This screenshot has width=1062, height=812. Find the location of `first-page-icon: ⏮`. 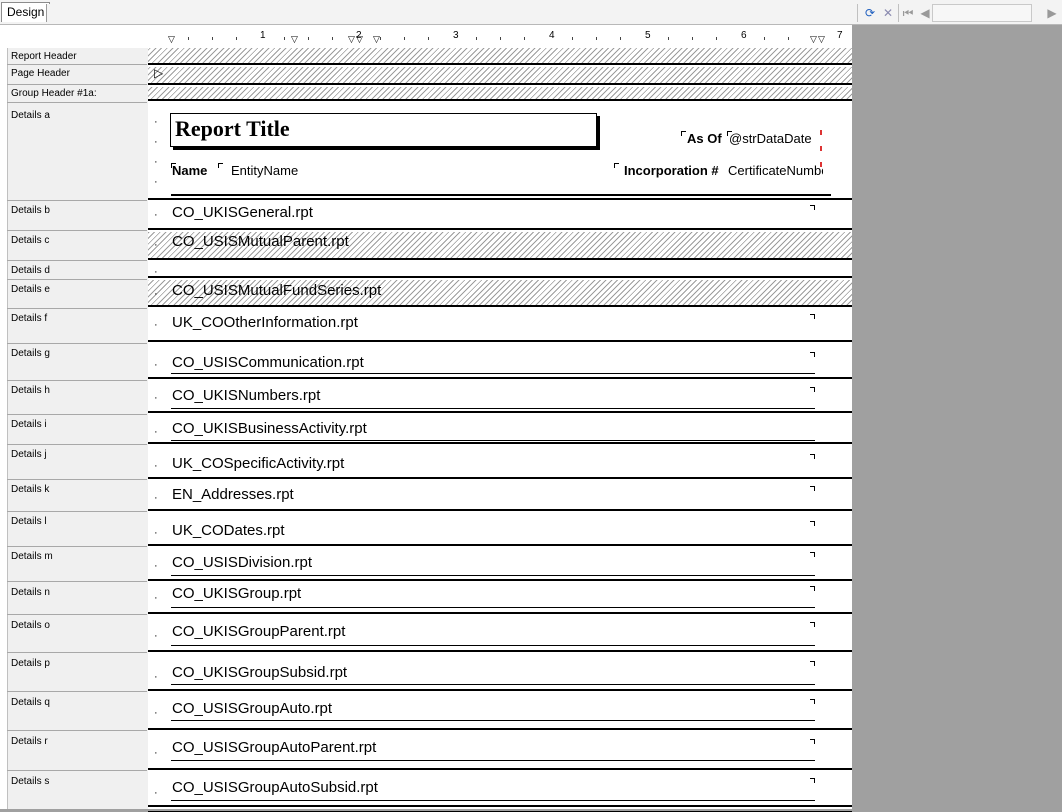

first-page-icon: ⏮ is located at coordinates (908, 13).